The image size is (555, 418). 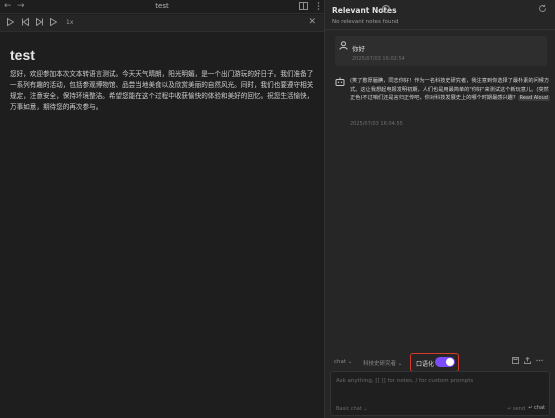 I want to click on editor-title-bar: ← → test, so click(x=162, y=7).